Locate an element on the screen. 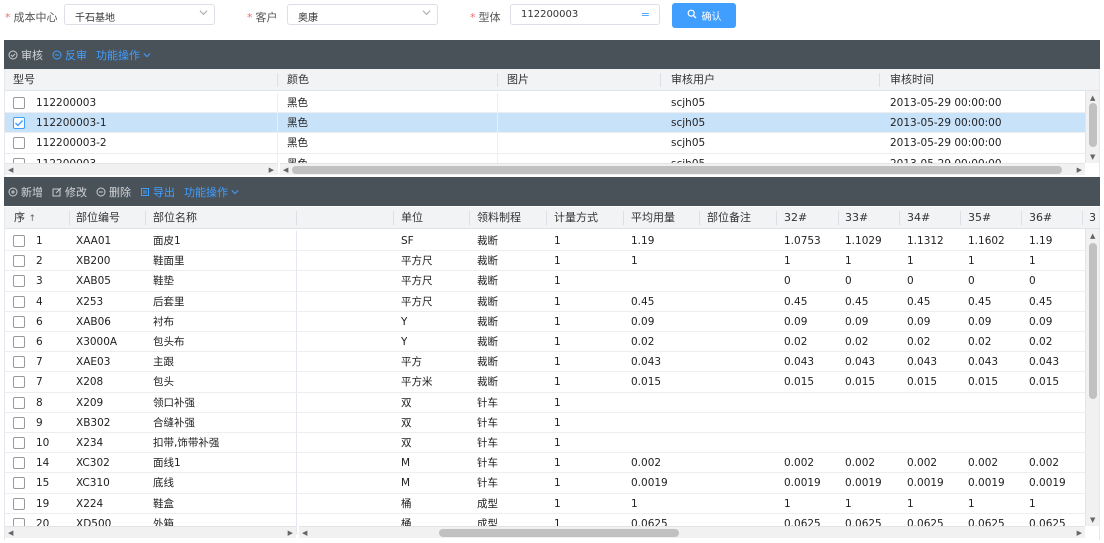 This screenshot has width=1104, height=543. cell-s33: 0.09 is located at coordinates (857, 321).